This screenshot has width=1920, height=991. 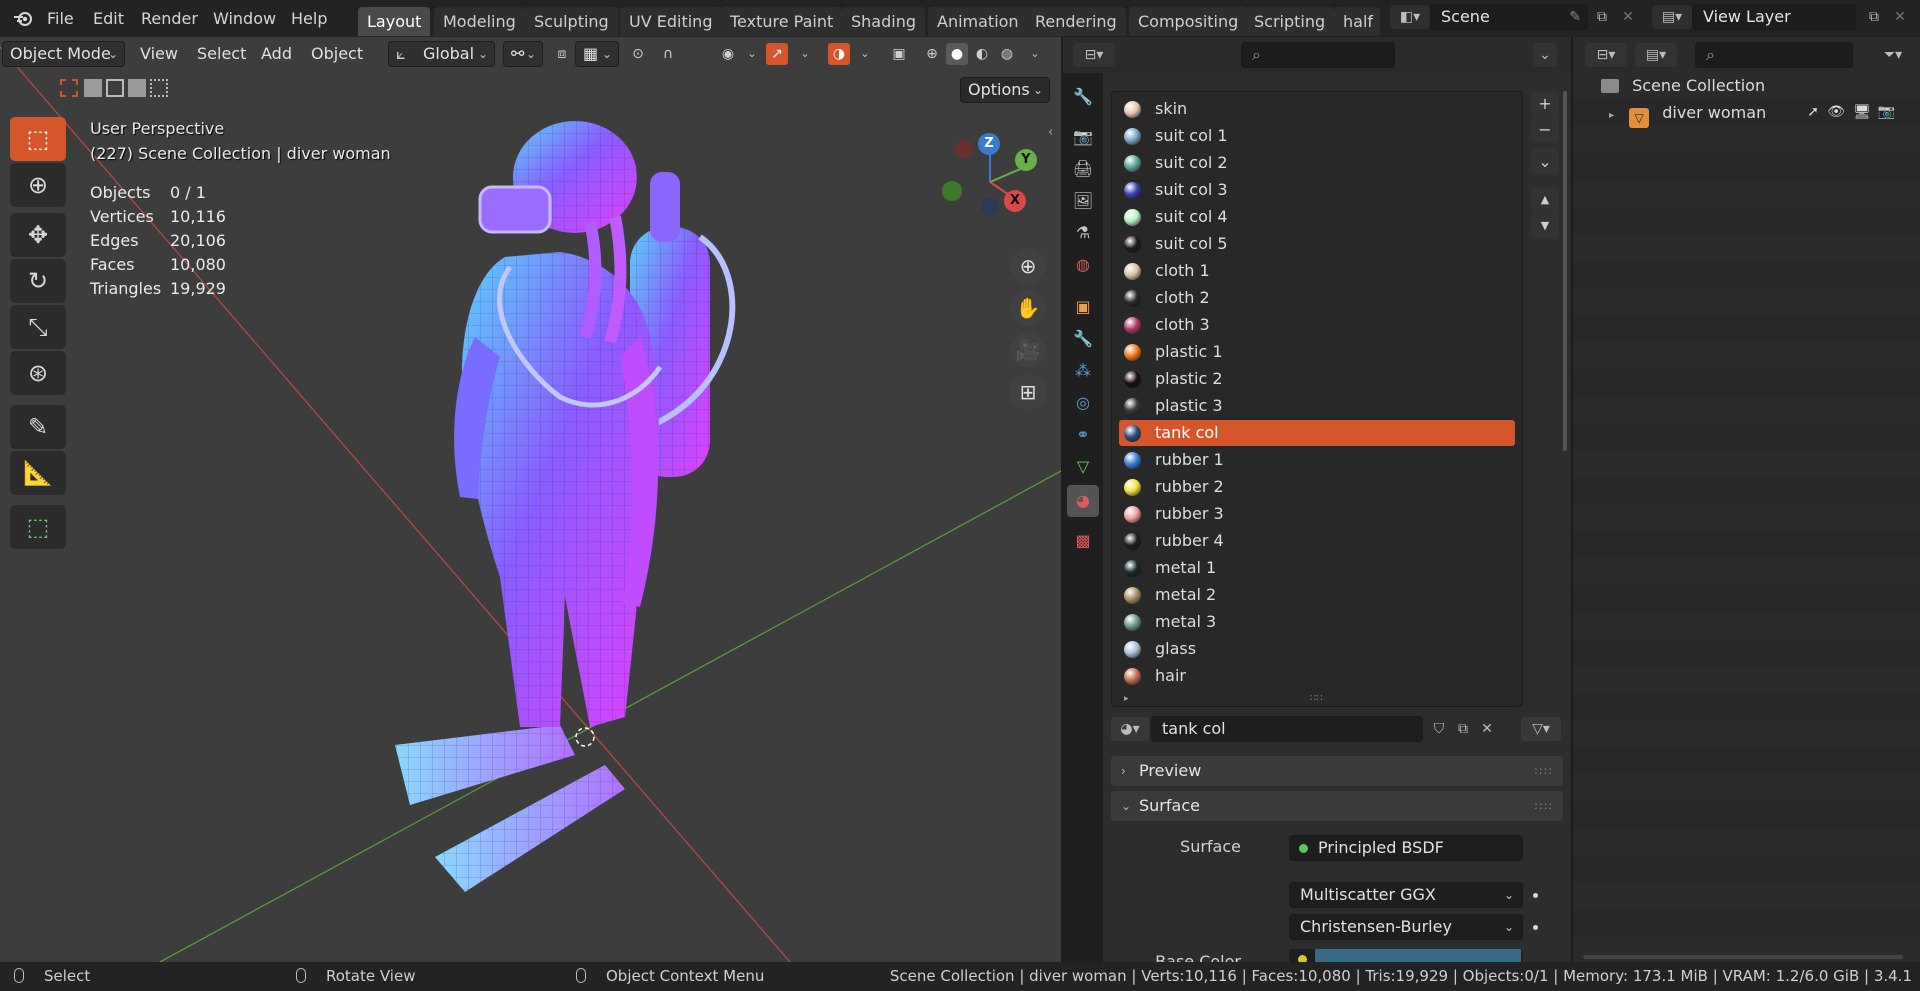 I want to click on base-color-field, so click(x=1406, y=955).